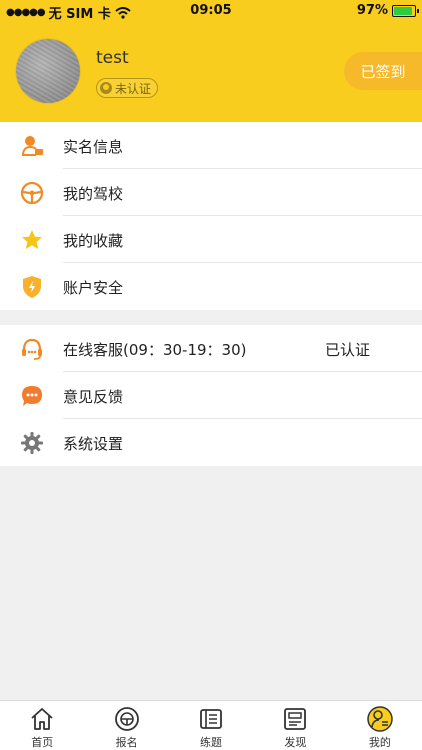  Describe the element at coordinates (32, 396) in the screenshot. I see `chat-bubble-icon` at that location.